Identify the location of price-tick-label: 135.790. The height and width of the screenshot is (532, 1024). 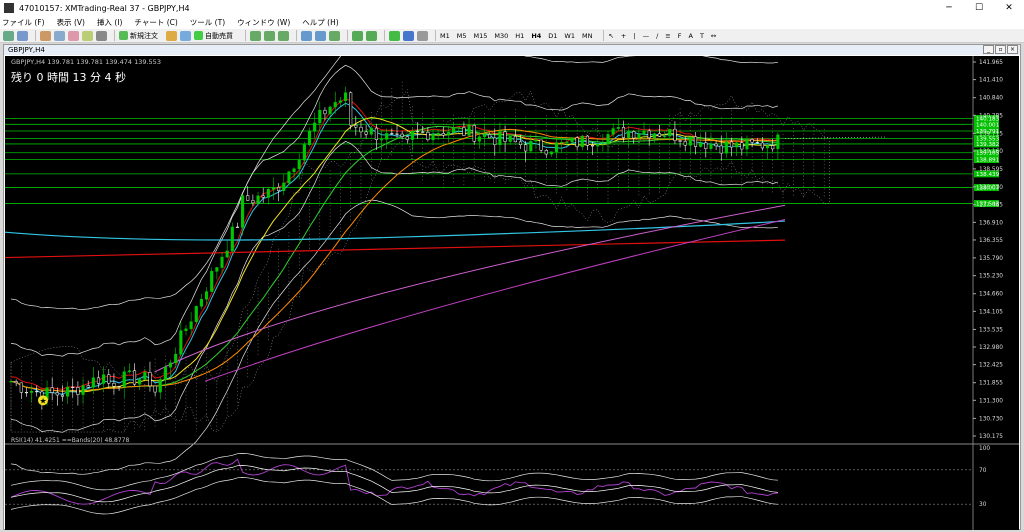
(991, 259).